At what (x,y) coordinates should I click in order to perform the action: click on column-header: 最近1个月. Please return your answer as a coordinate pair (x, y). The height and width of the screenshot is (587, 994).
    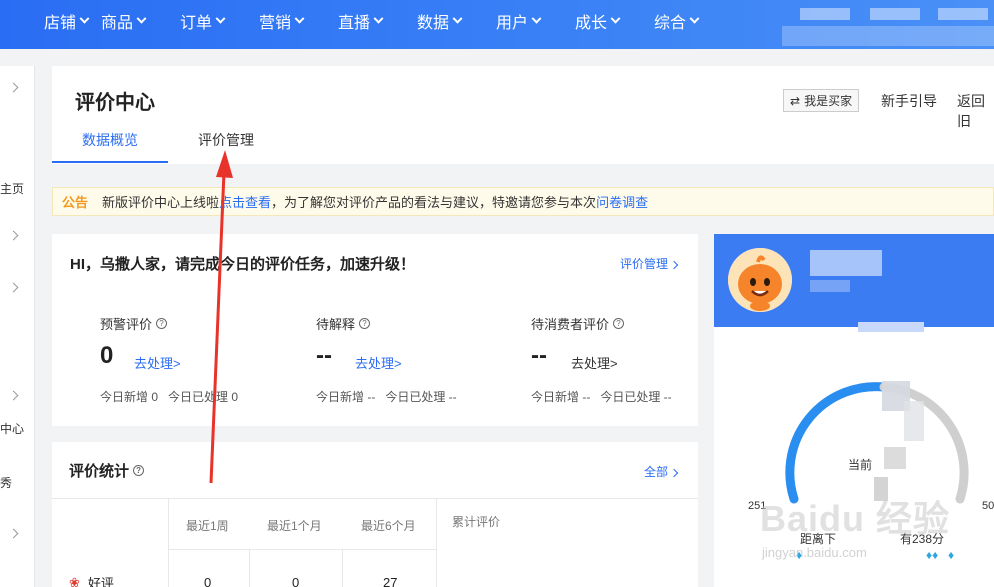
    Looking at the image, I should click on (294, 526).